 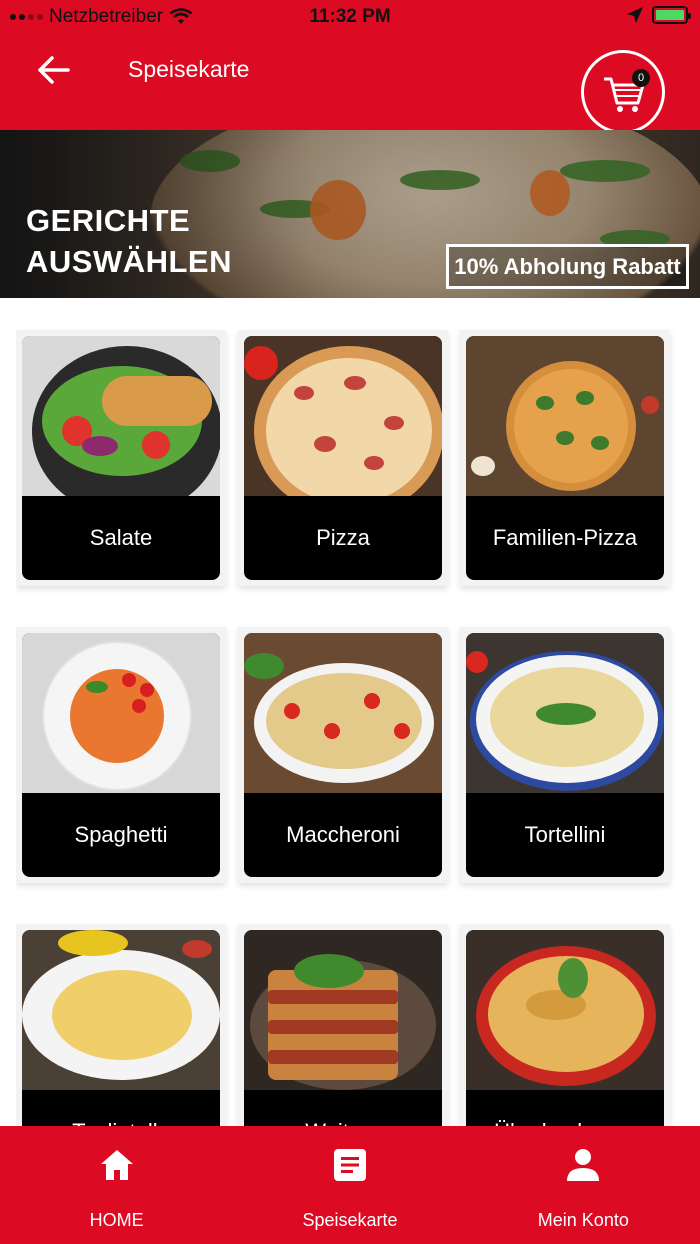 What do you see at coordinates (343, 416) in the screenshot?
I see `pizza-image` at bounding box center [343, 416].